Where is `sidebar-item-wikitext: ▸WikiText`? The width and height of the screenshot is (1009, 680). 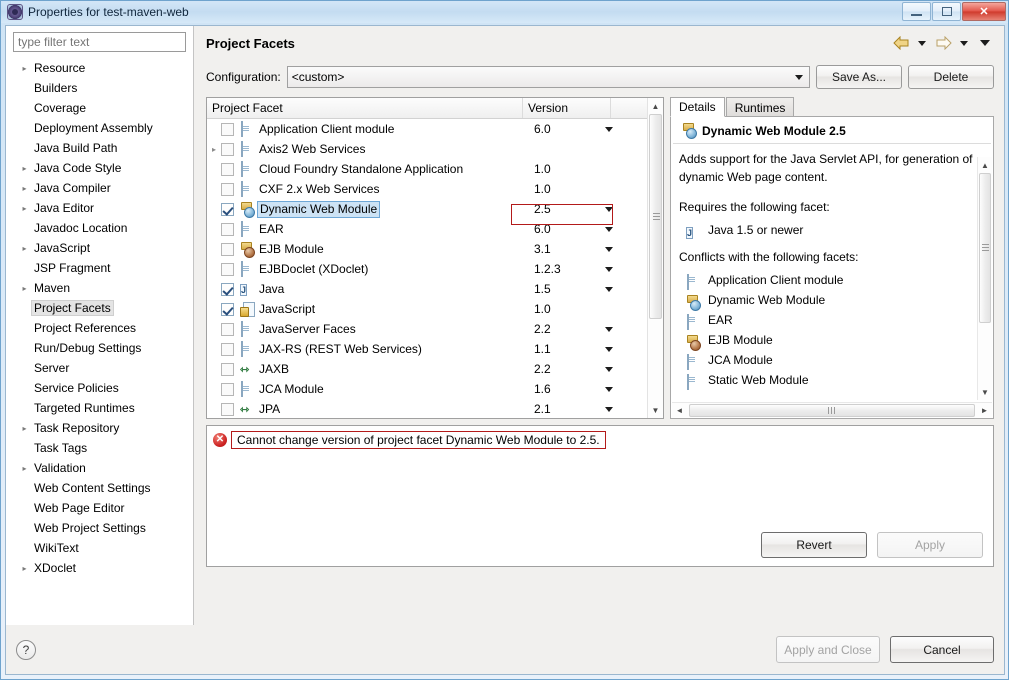 sidebar-item-wikitext: ▸WikiText is located at coordinates (99, 548).